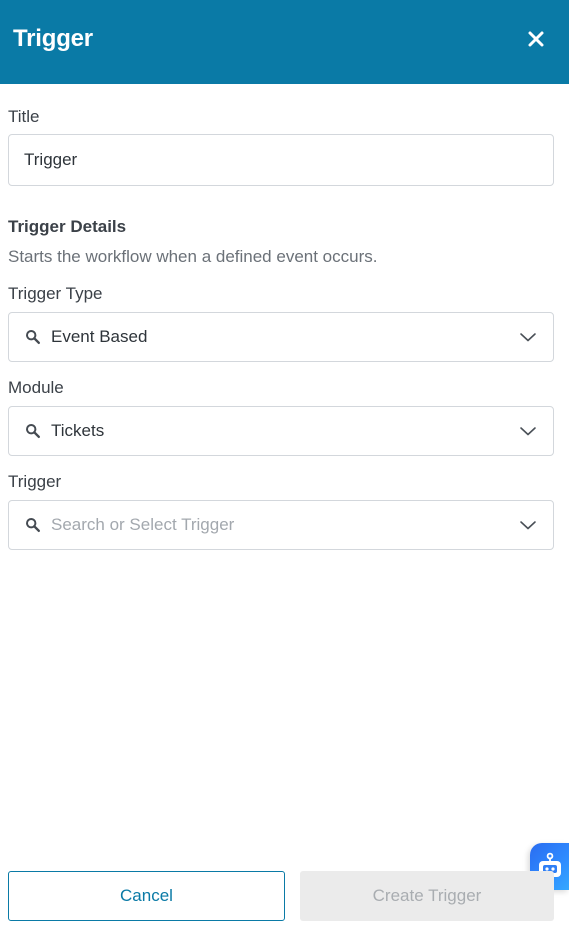 This screenshot has width=569, height=938. Describe the element at coordinates (281, 431) in the screenshot. I see `module-select: Tickets` at that location.